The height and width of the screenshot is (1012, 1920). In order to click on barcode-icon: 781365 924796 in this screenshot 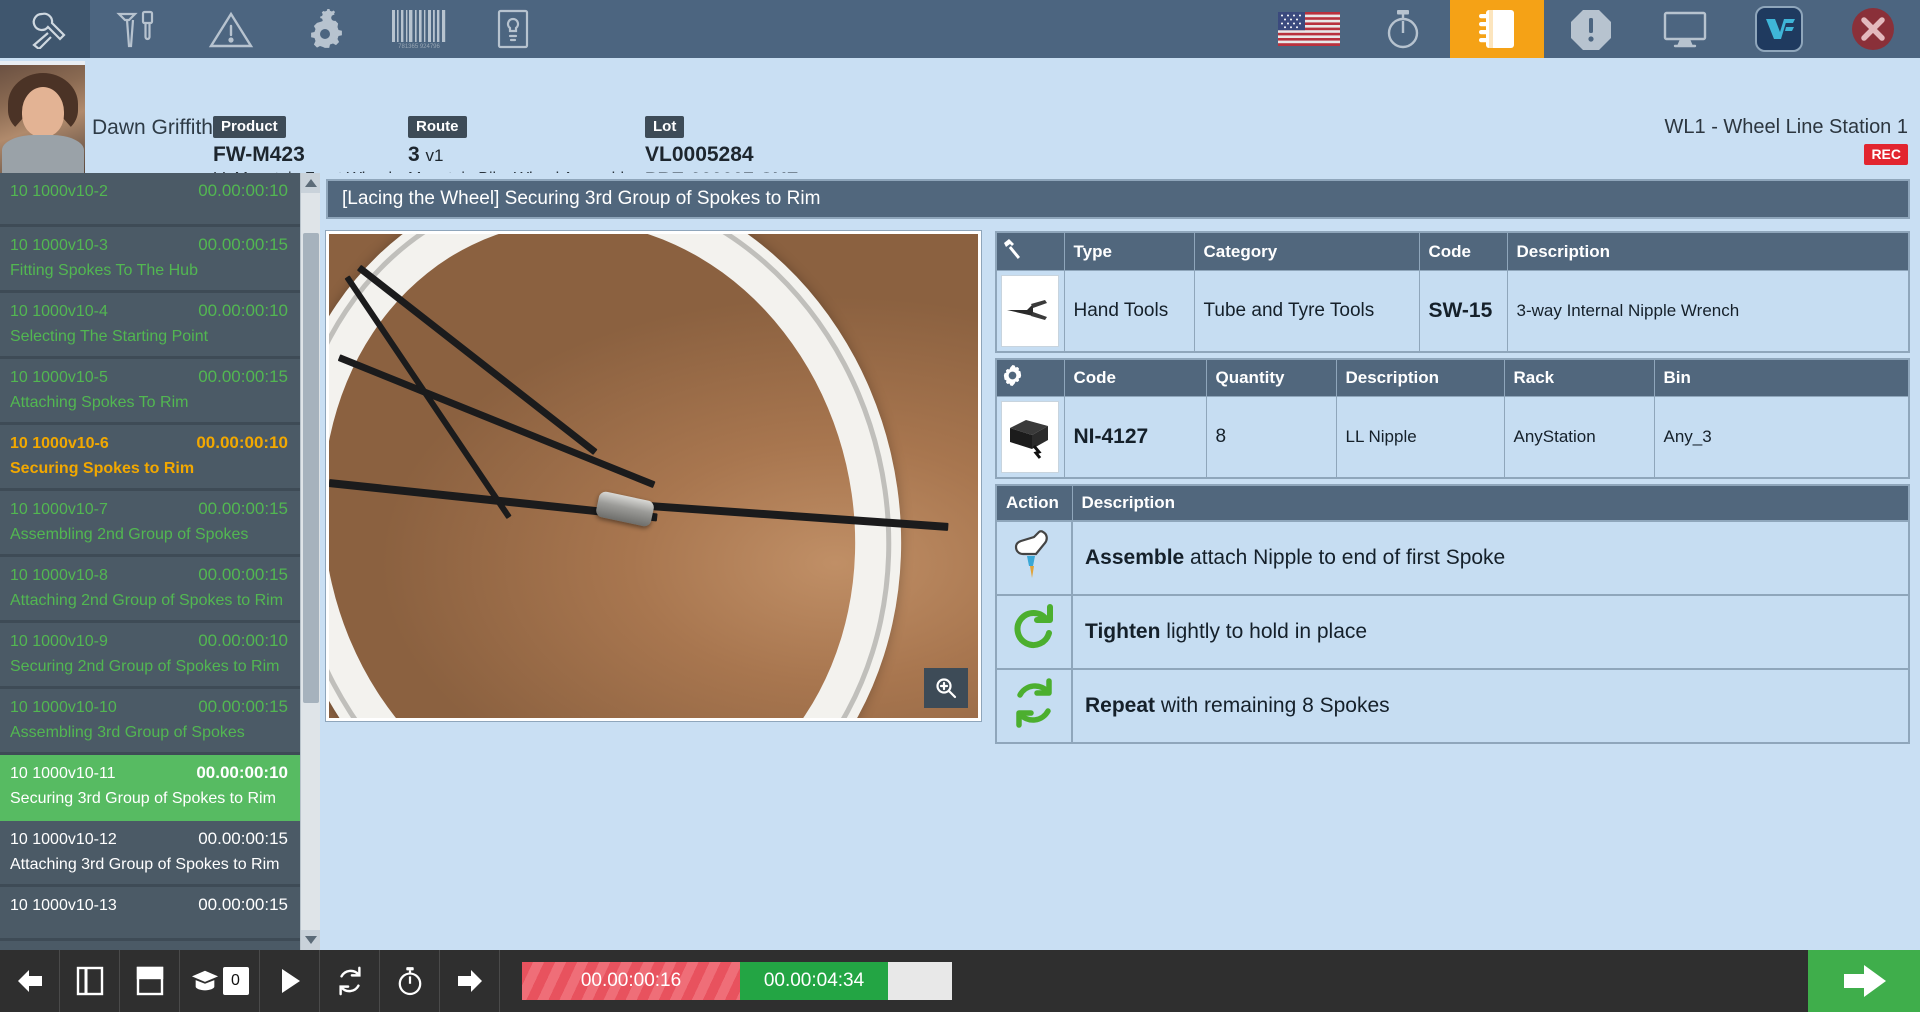, I will do `click(419, 29)`.